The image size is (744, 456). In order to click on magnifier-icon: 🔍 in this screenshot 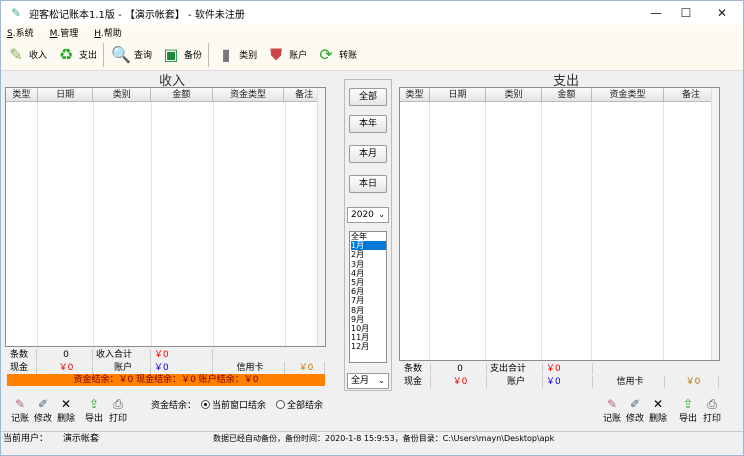, I will do `click(121, 54)`.